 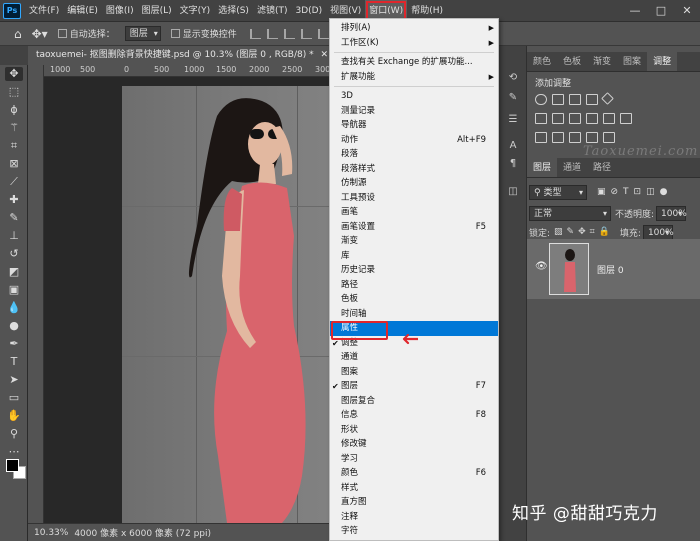 What do you see at coordinates (558, 118) in the screenshot?
I see `color-balance-icon` at bounding box center [558, 118].